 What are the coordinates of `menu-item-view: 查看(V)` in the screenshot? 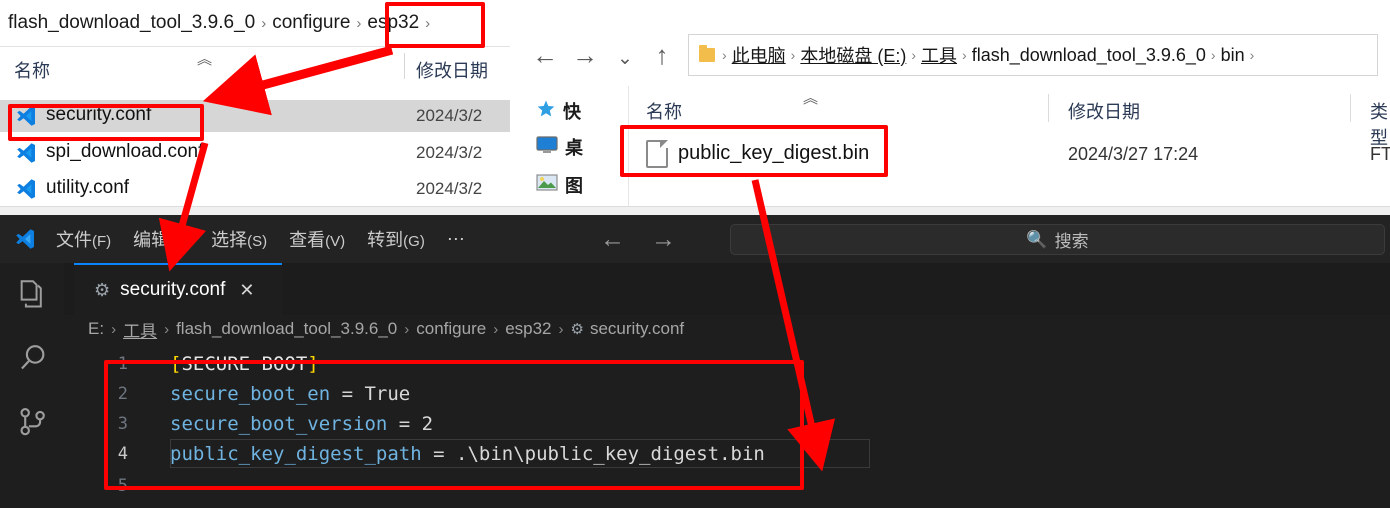 It's located at (317, 239).